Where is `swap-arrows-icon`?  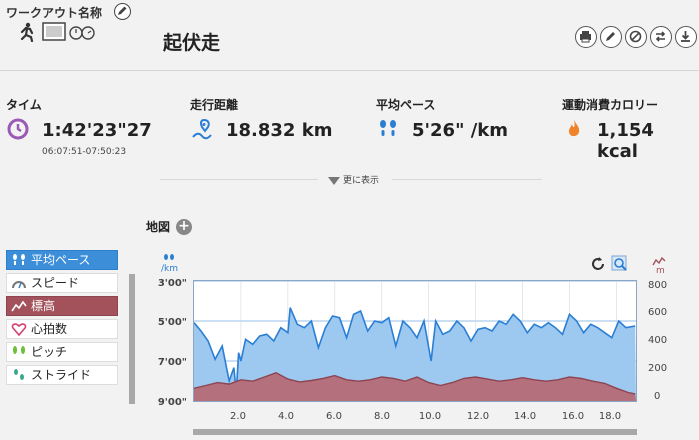 swap-arrows-icon is located at coordinates (660, 36).